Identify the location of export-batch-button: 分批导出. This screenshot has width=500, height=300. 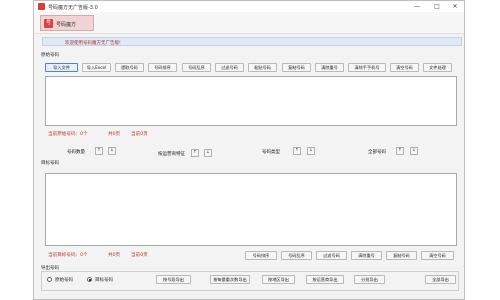
(369, 279).